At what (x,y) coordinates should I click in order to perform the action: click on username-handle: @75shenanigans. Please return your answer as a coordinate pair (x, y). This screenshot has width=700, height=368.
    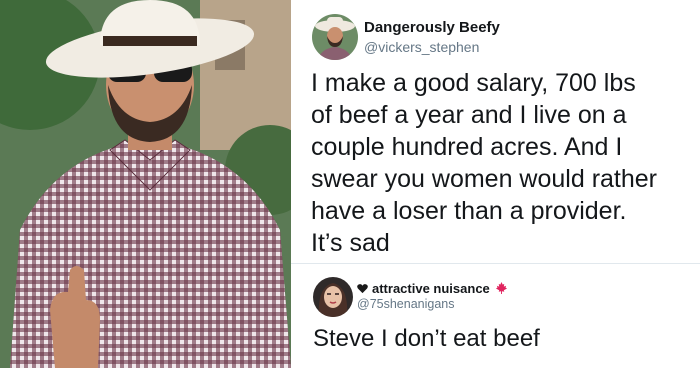
    Looking at the image, I should click on (406, 304).